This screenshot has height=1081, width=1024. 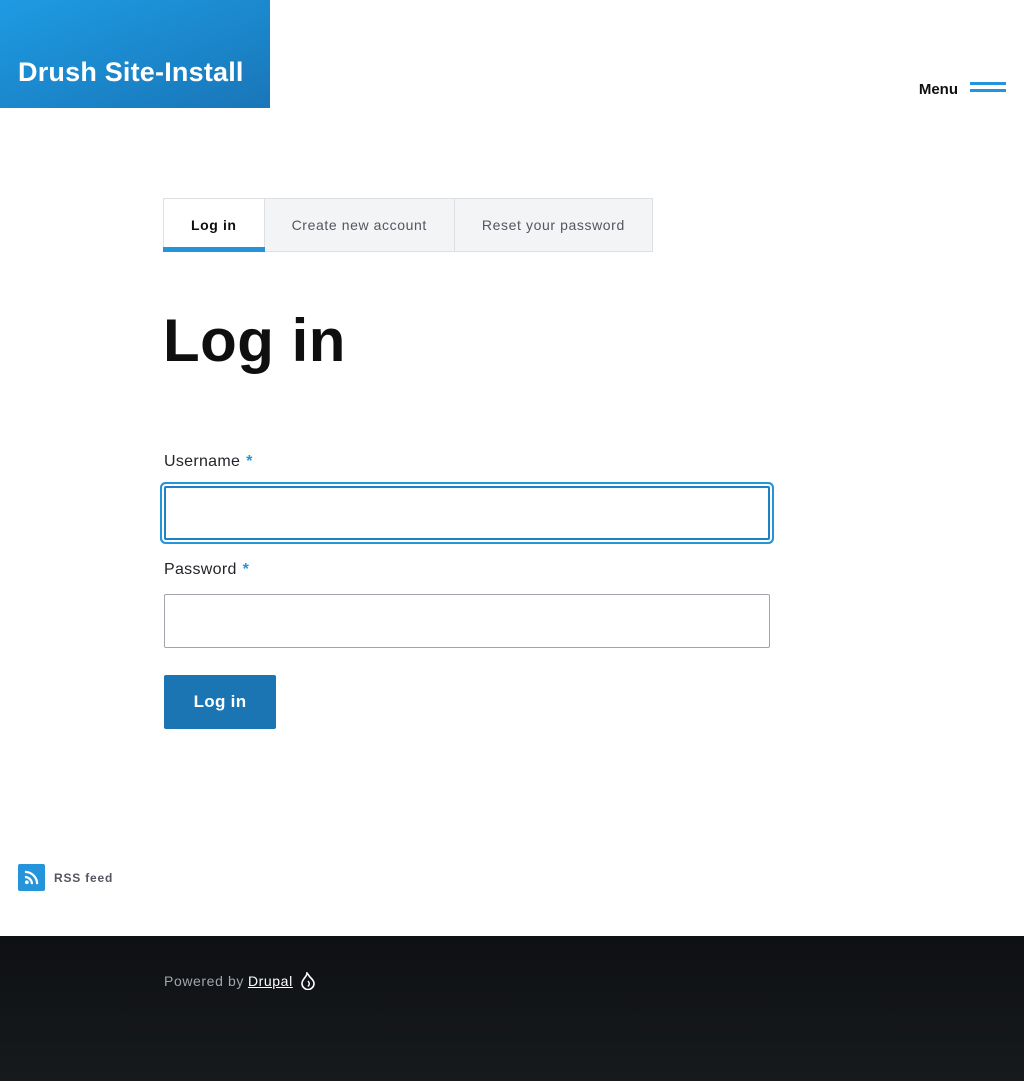 I want to click on tab-log-in: Log in, so click(x=214, y=225).